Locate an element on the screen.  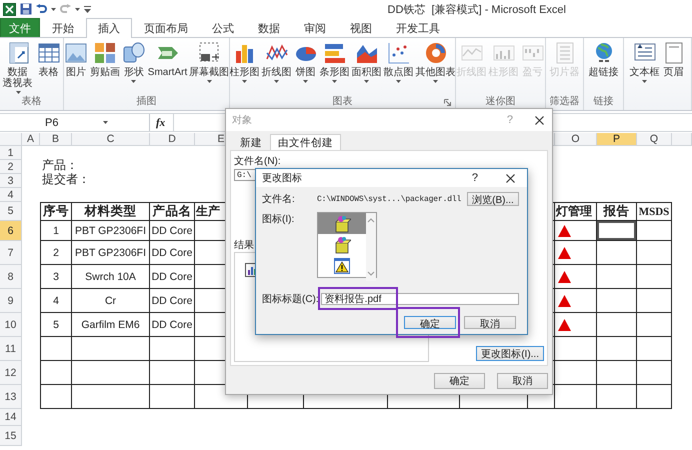
ribbon-button: 图片 is located at coordinates (76, 59).